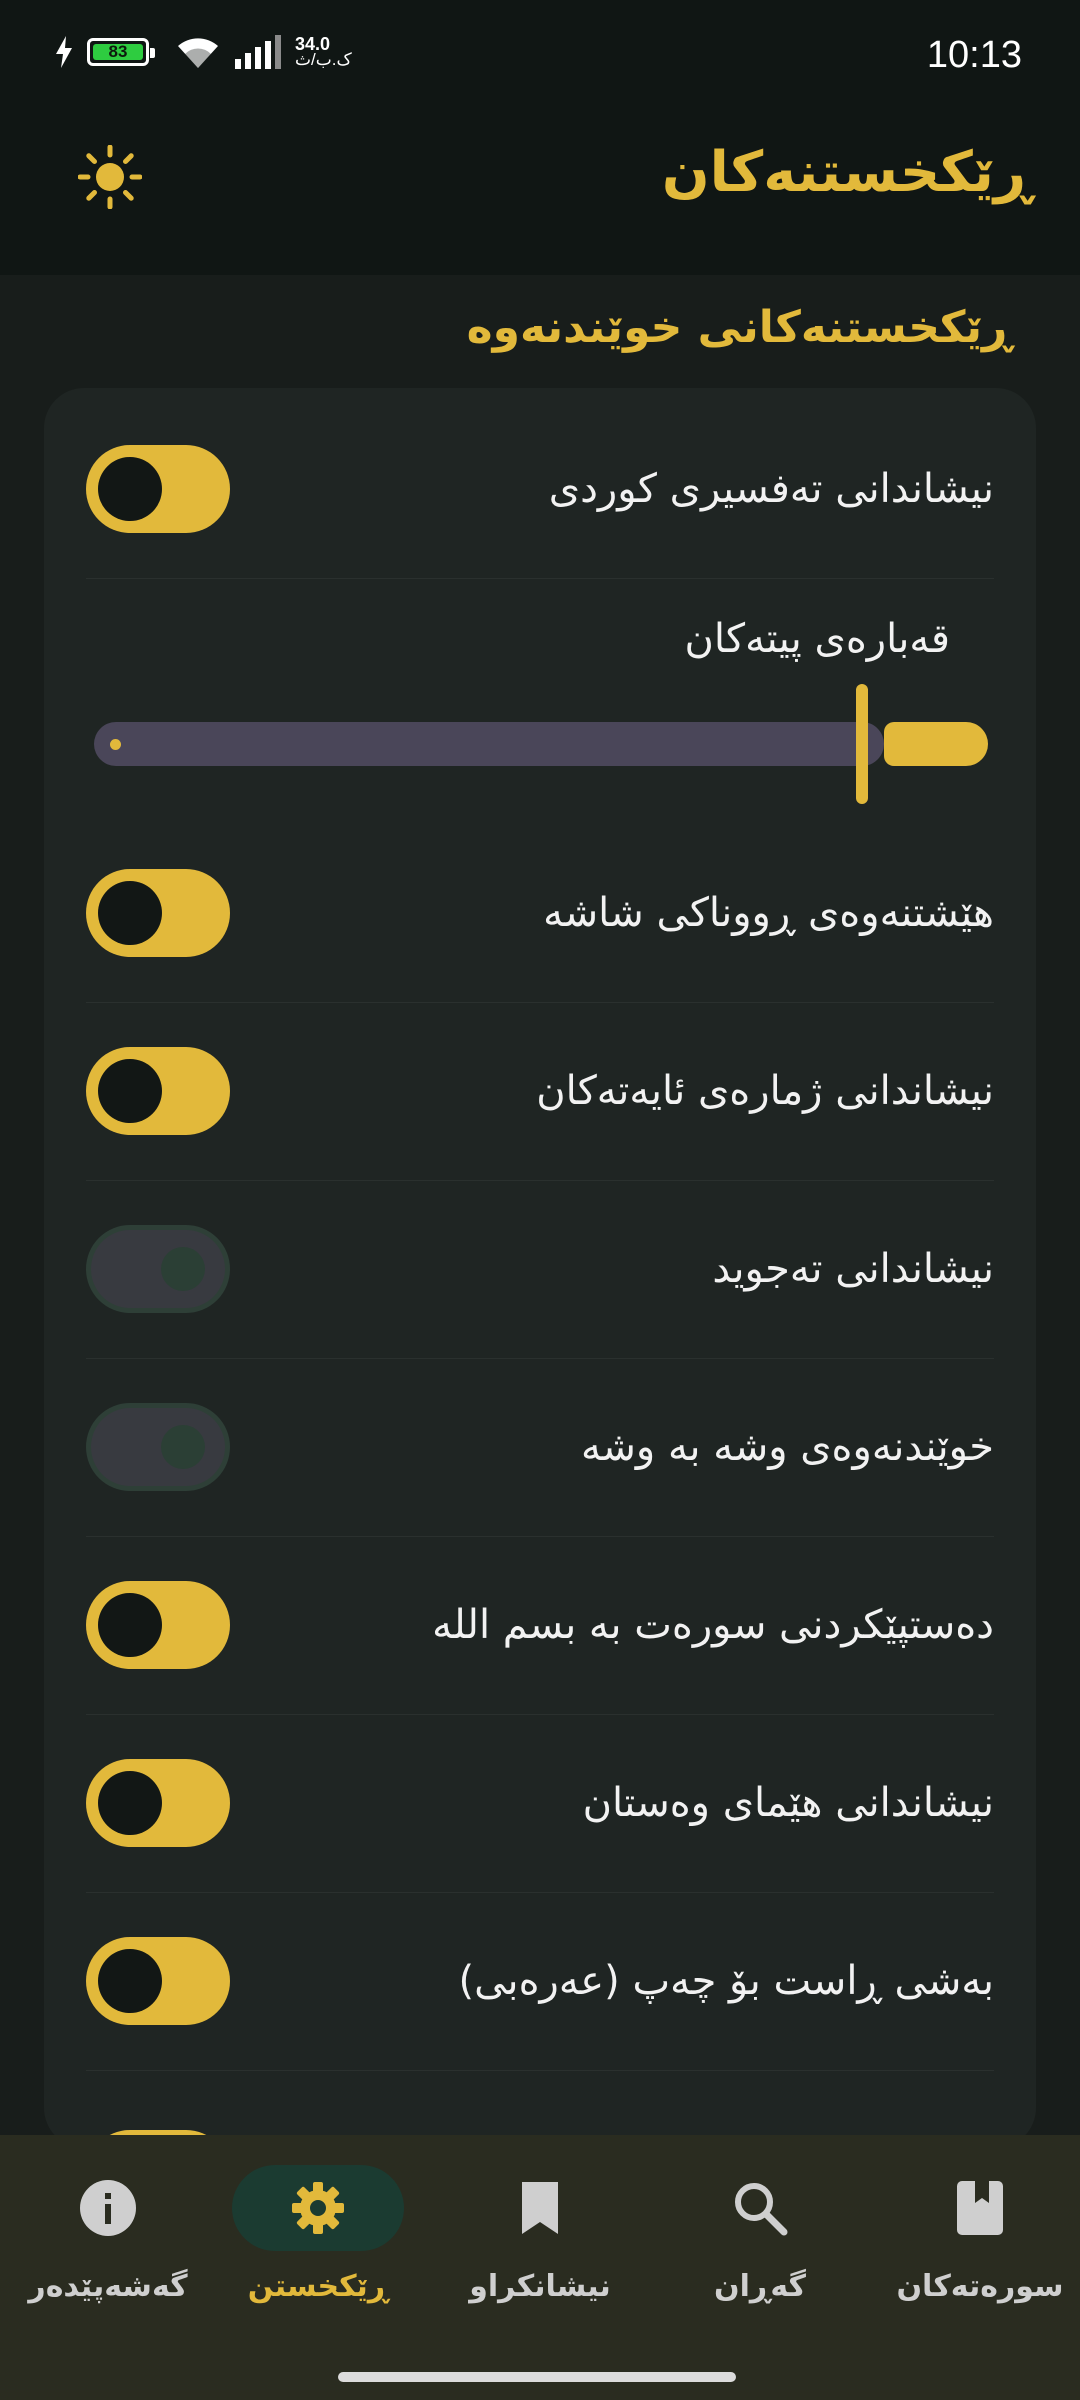  What do you see at coordinates (760, 2286) in the screenshot?
I see `nav-label: گەڕان` at bounding box center [760, 2286].